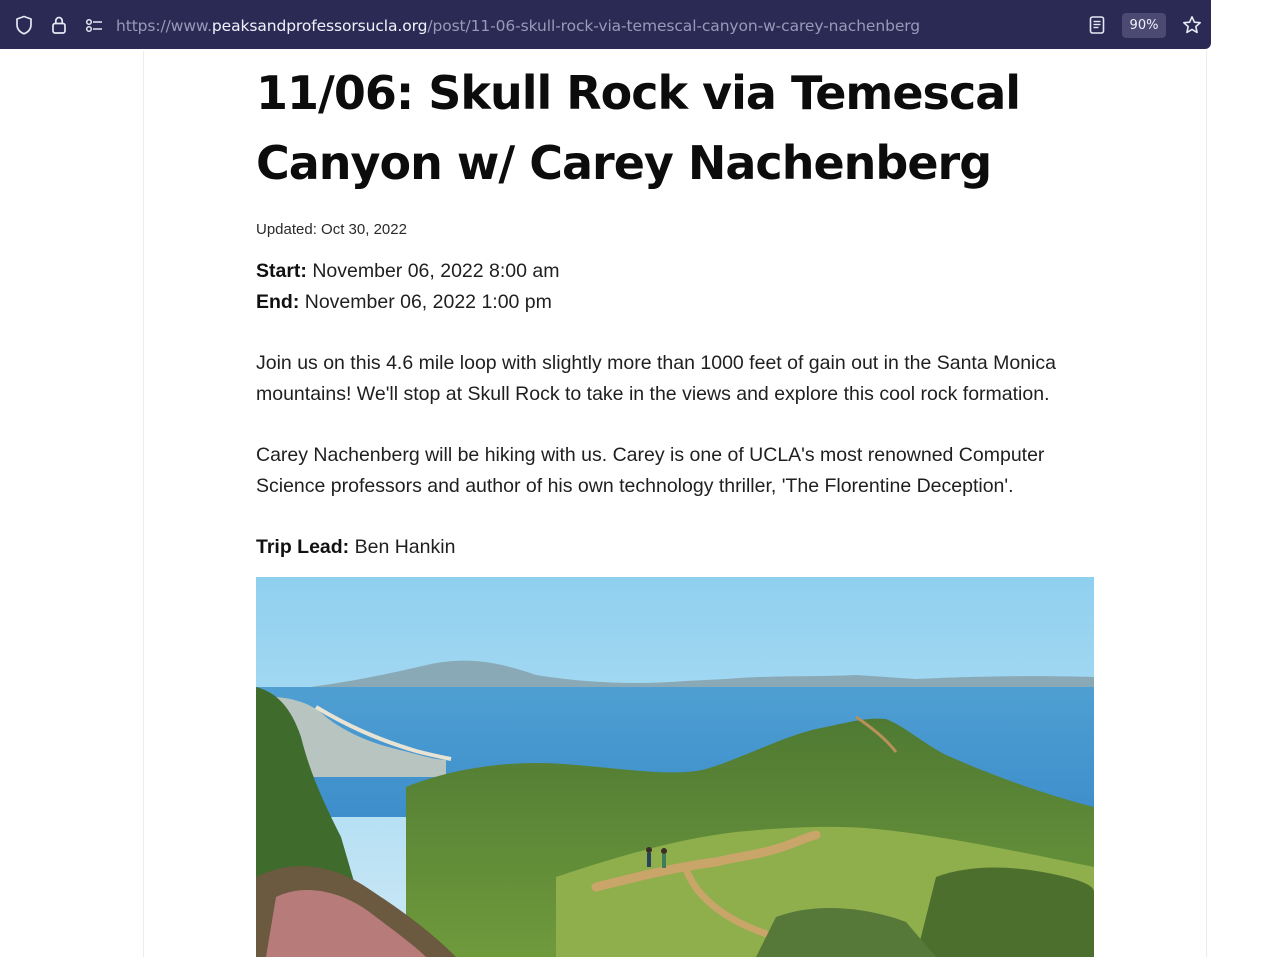 Image resolution: width=1283 pixels, height=957 pixels. I want to click on trip-lead-value: Ben Hankin, so click(405, 547).